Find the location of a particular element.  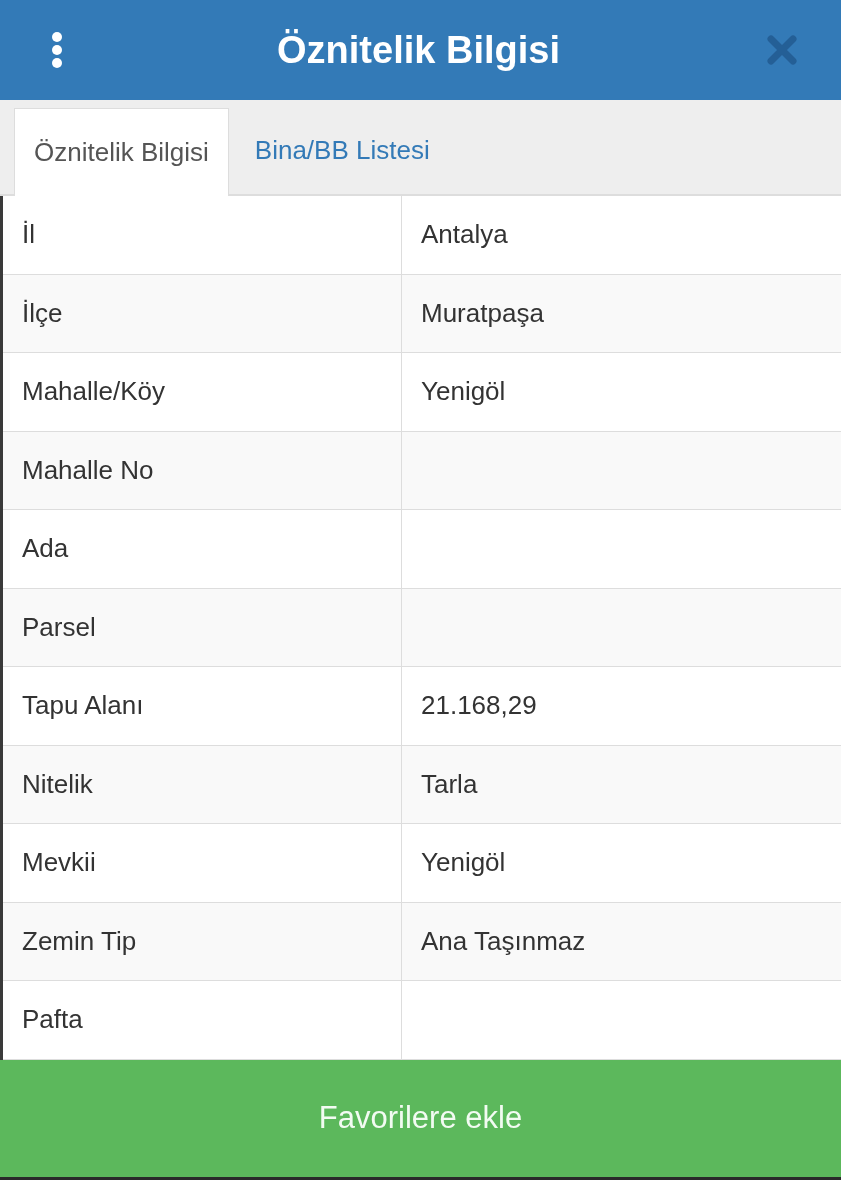

table-cell: Mahalle/Köy is located at coordinates (202, 392).